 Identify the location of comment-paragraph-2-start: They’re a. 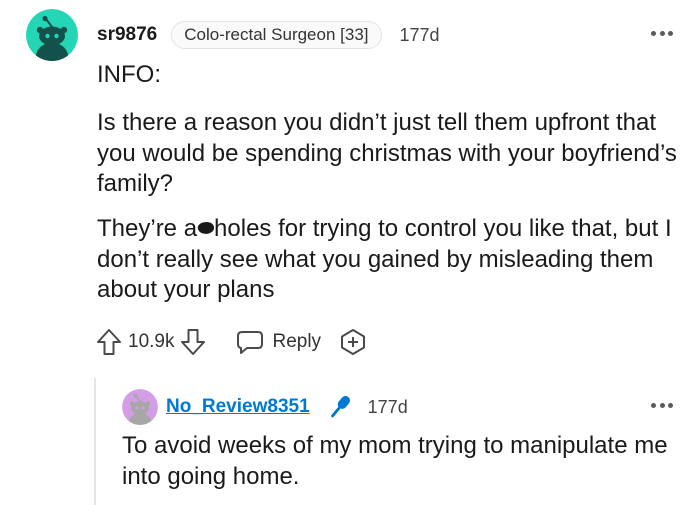
(147, 228).